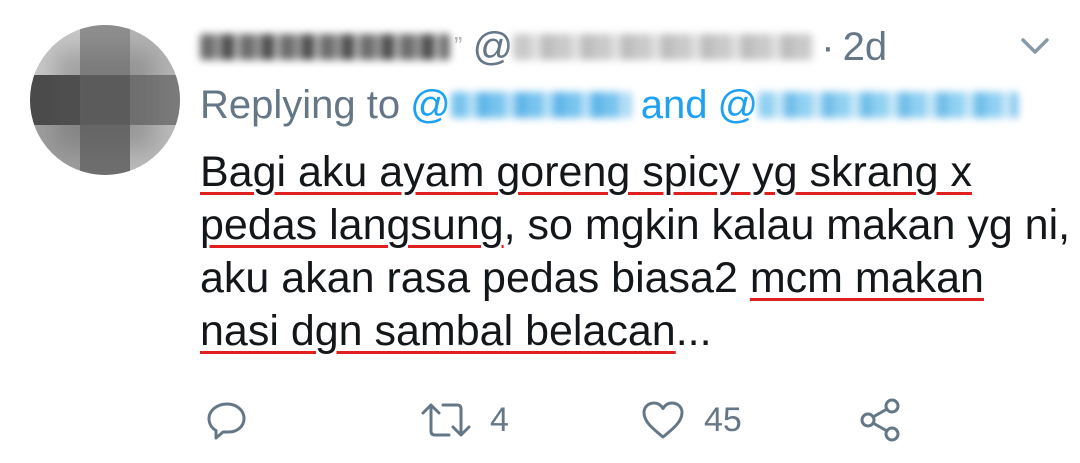 The height and width of the screenshot is (463, 1080). I want to click on share-button, so click(881, 420).